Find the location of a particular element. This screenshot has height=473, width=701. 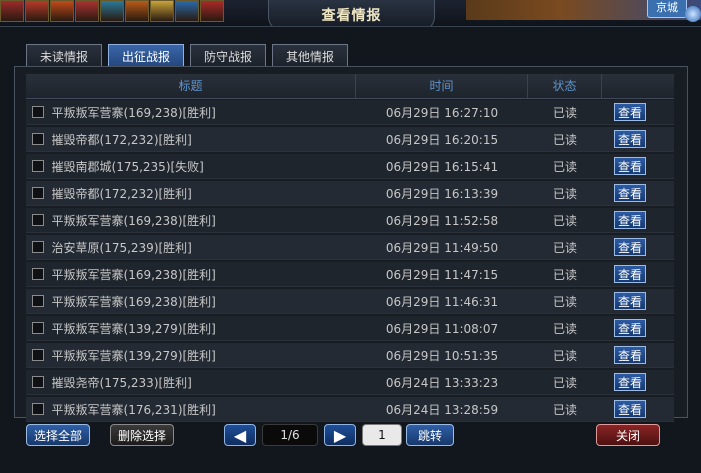

select-all-button: 选择全部 is located at coordinates (58, 435).